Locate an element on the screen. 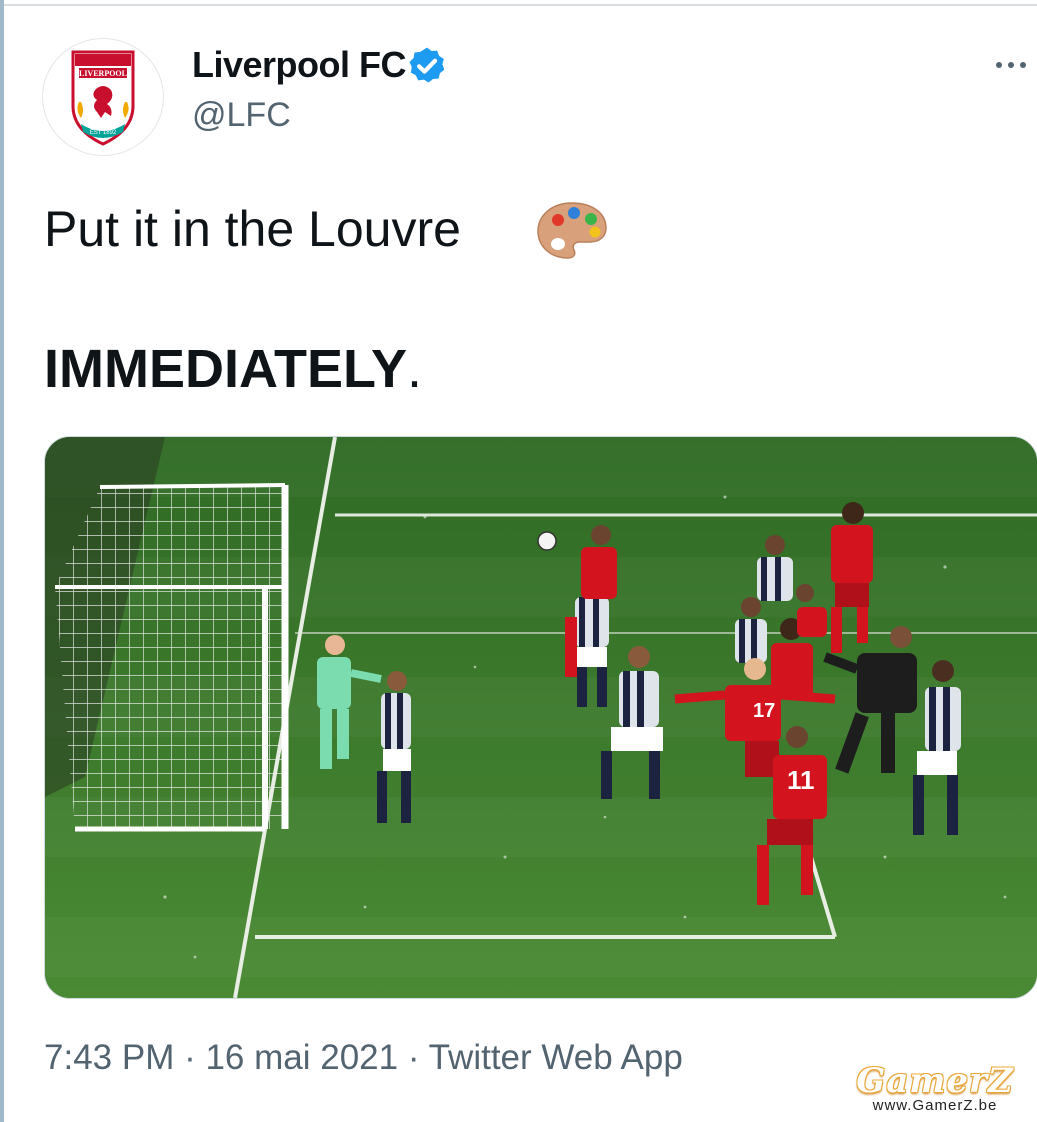  shirt-number: 11 is located at coordinates (801, 780).